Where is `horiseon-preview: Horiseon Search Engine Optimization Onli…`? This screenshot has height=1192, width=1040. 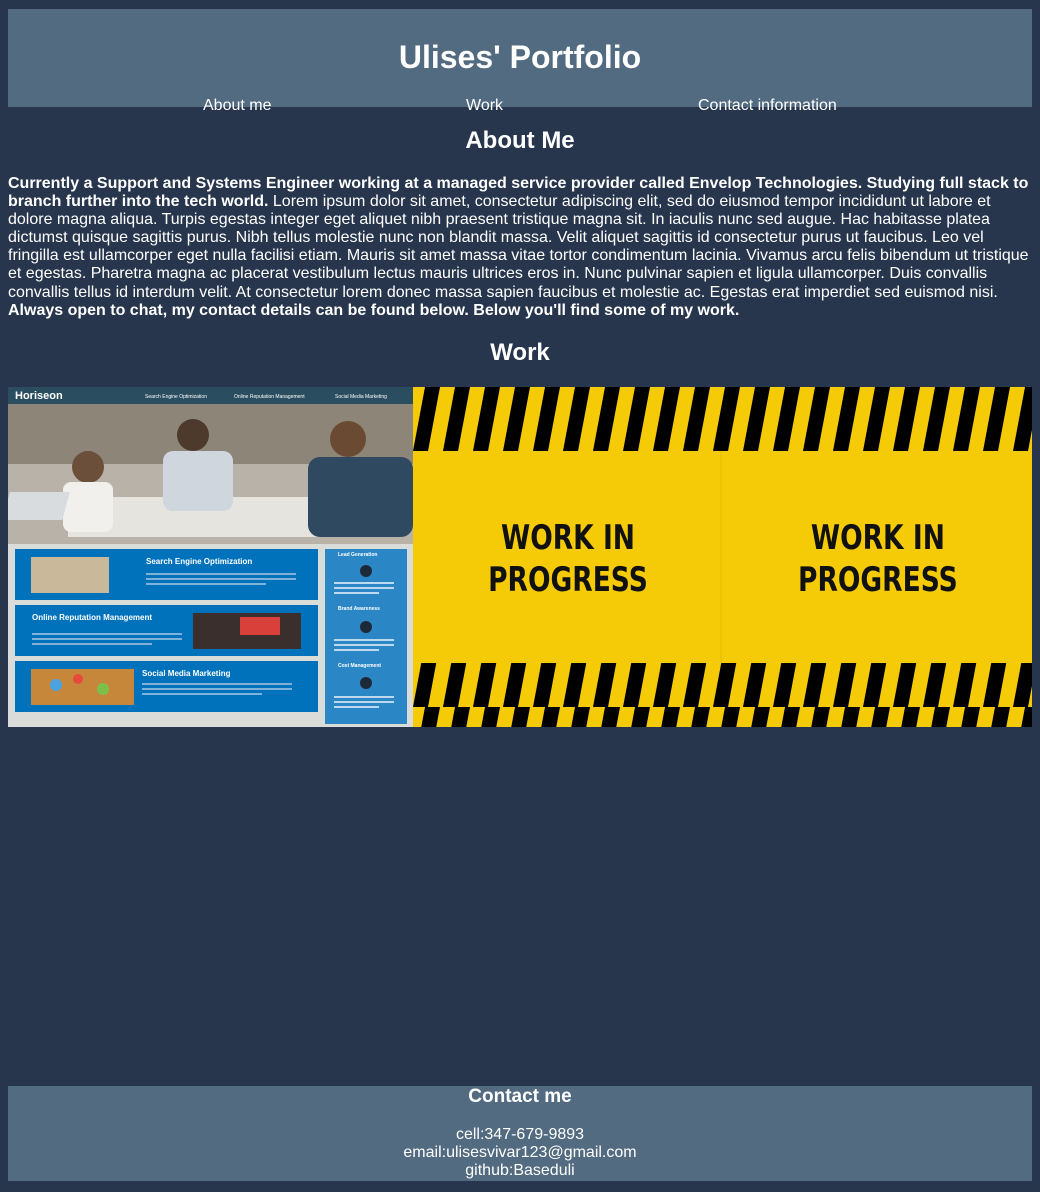
horiseon-preview: Horiseon Search Engine Optimization Onli… is located at coordinates (210, 555).